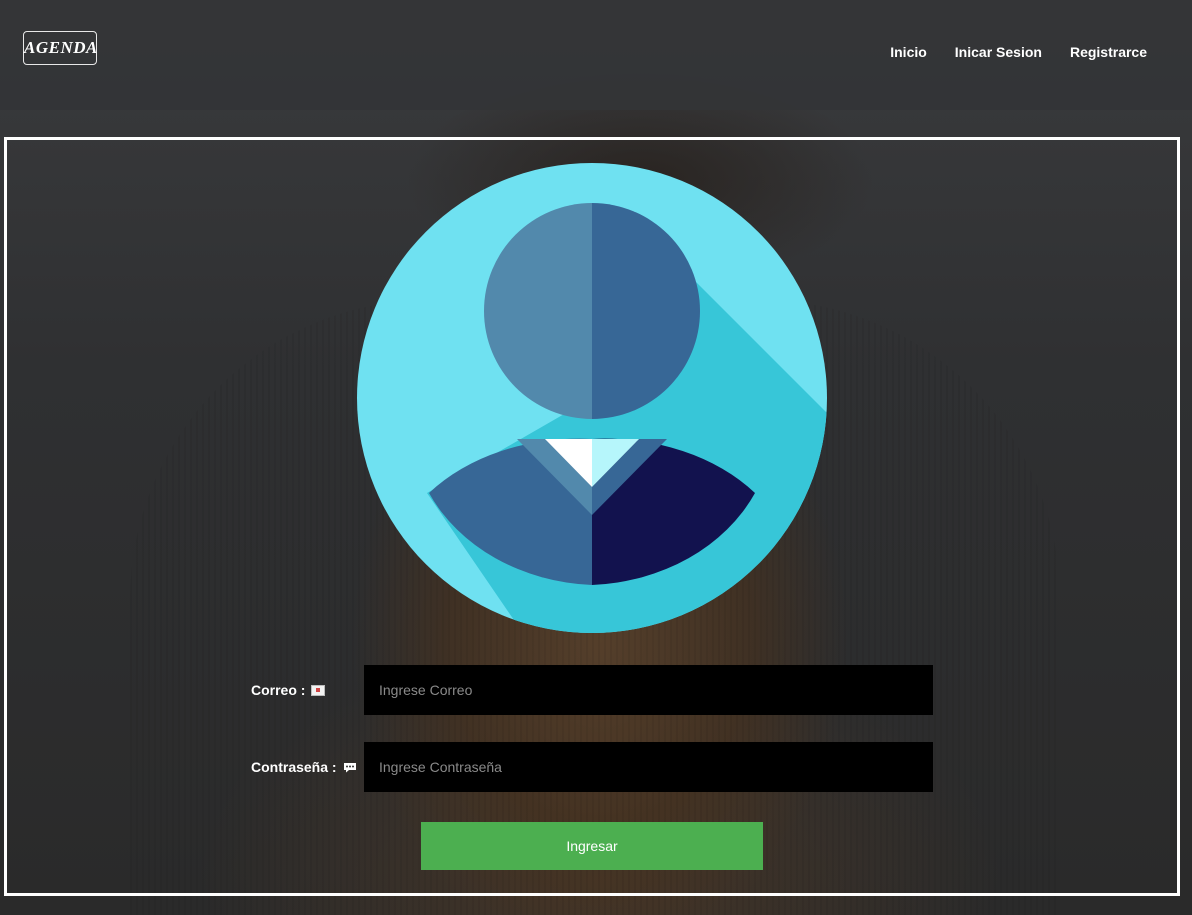 The width and height of the screenshot is (1192, 915). I want to click on envelope-icon, so click(318, 690).